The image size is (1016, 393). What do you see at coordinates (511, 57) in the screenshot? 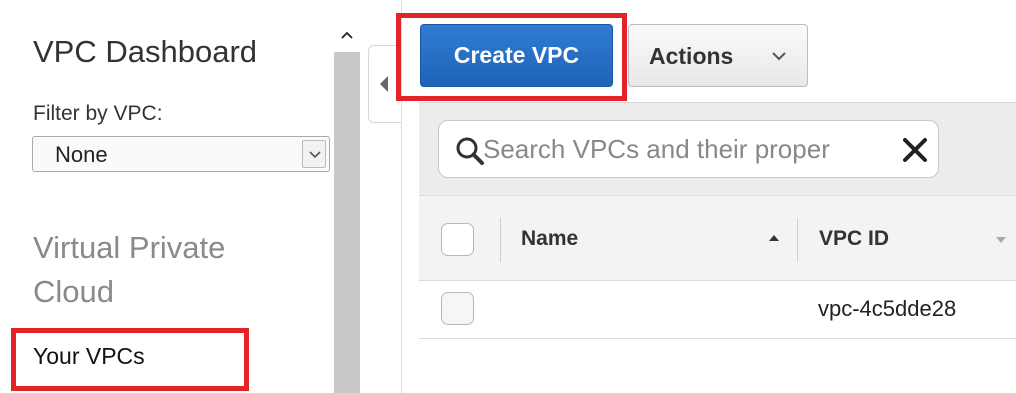
I see `highlight-create-vpc` at bounding box center [511, 57].